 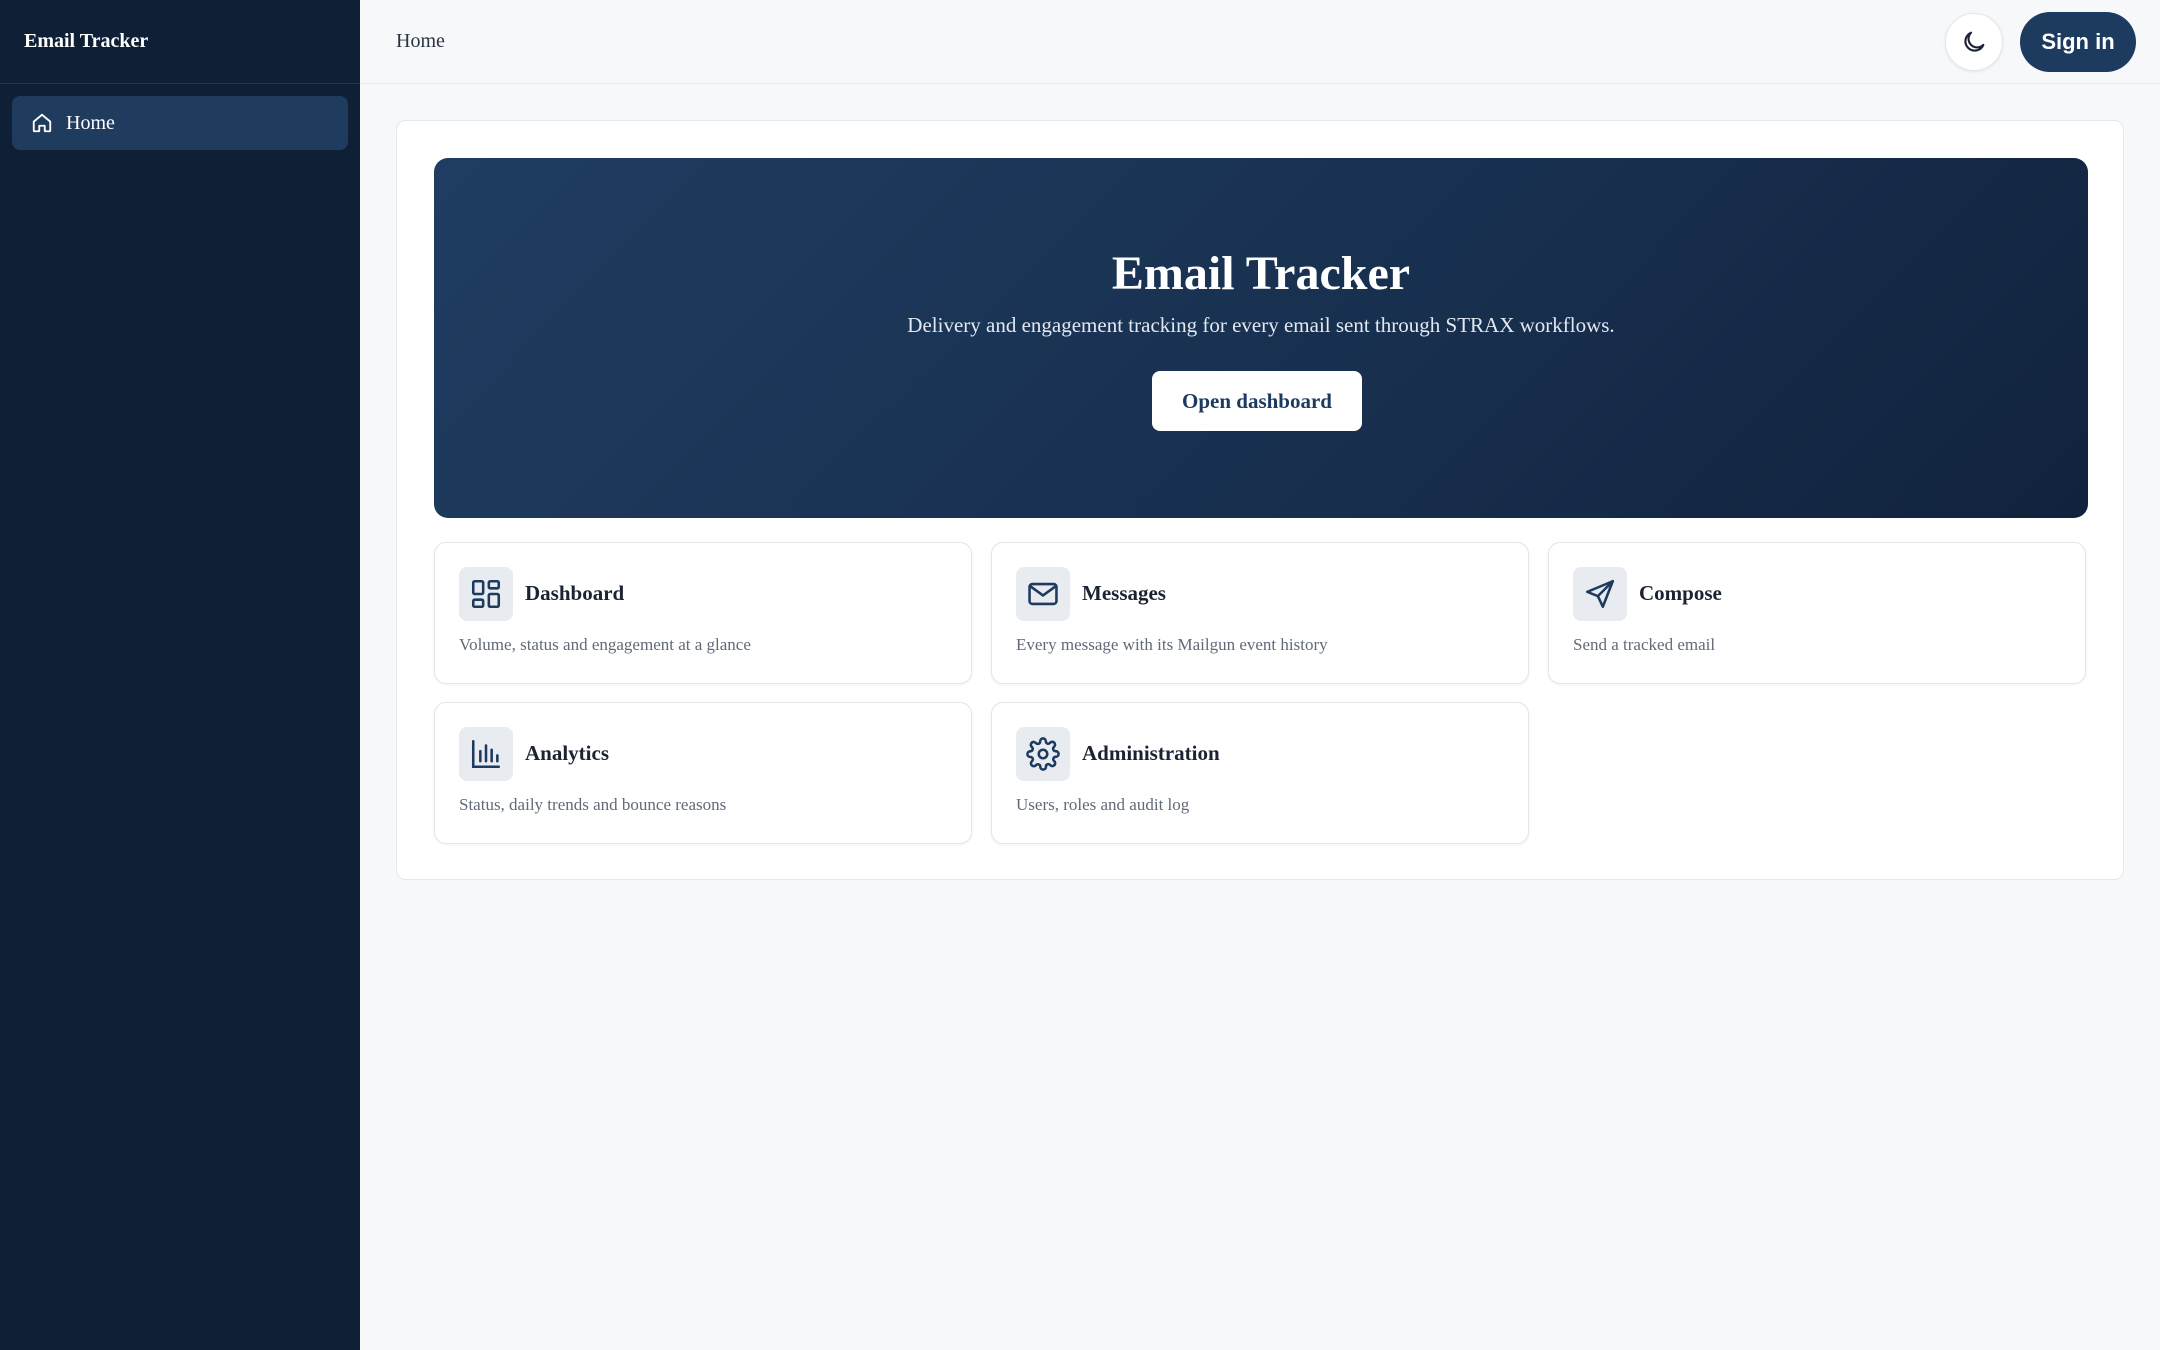 I want to click on sidebar-nav: Home, so click(x=180, y=123).